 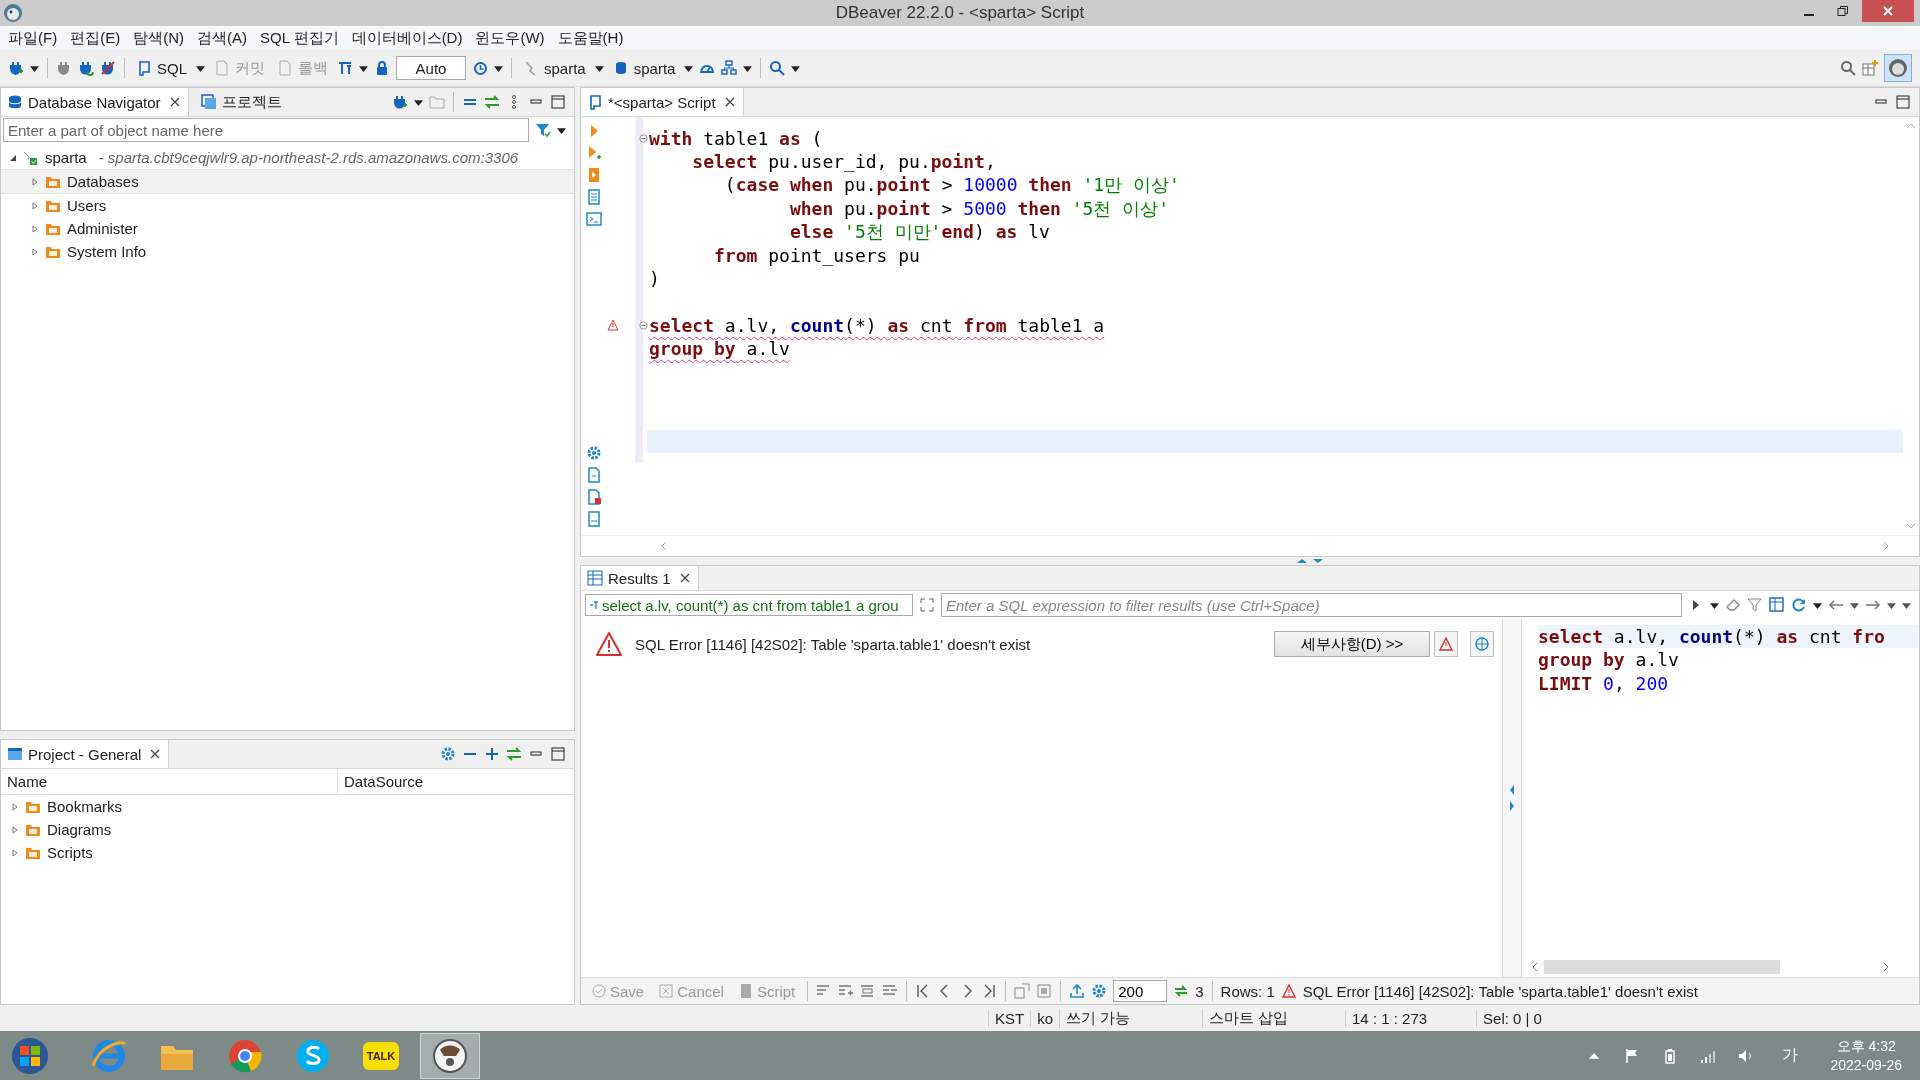 What do you see at coordinates (1482, 644) in the screenshot?
I see `locate-button` at bounding box center [1482, 644].